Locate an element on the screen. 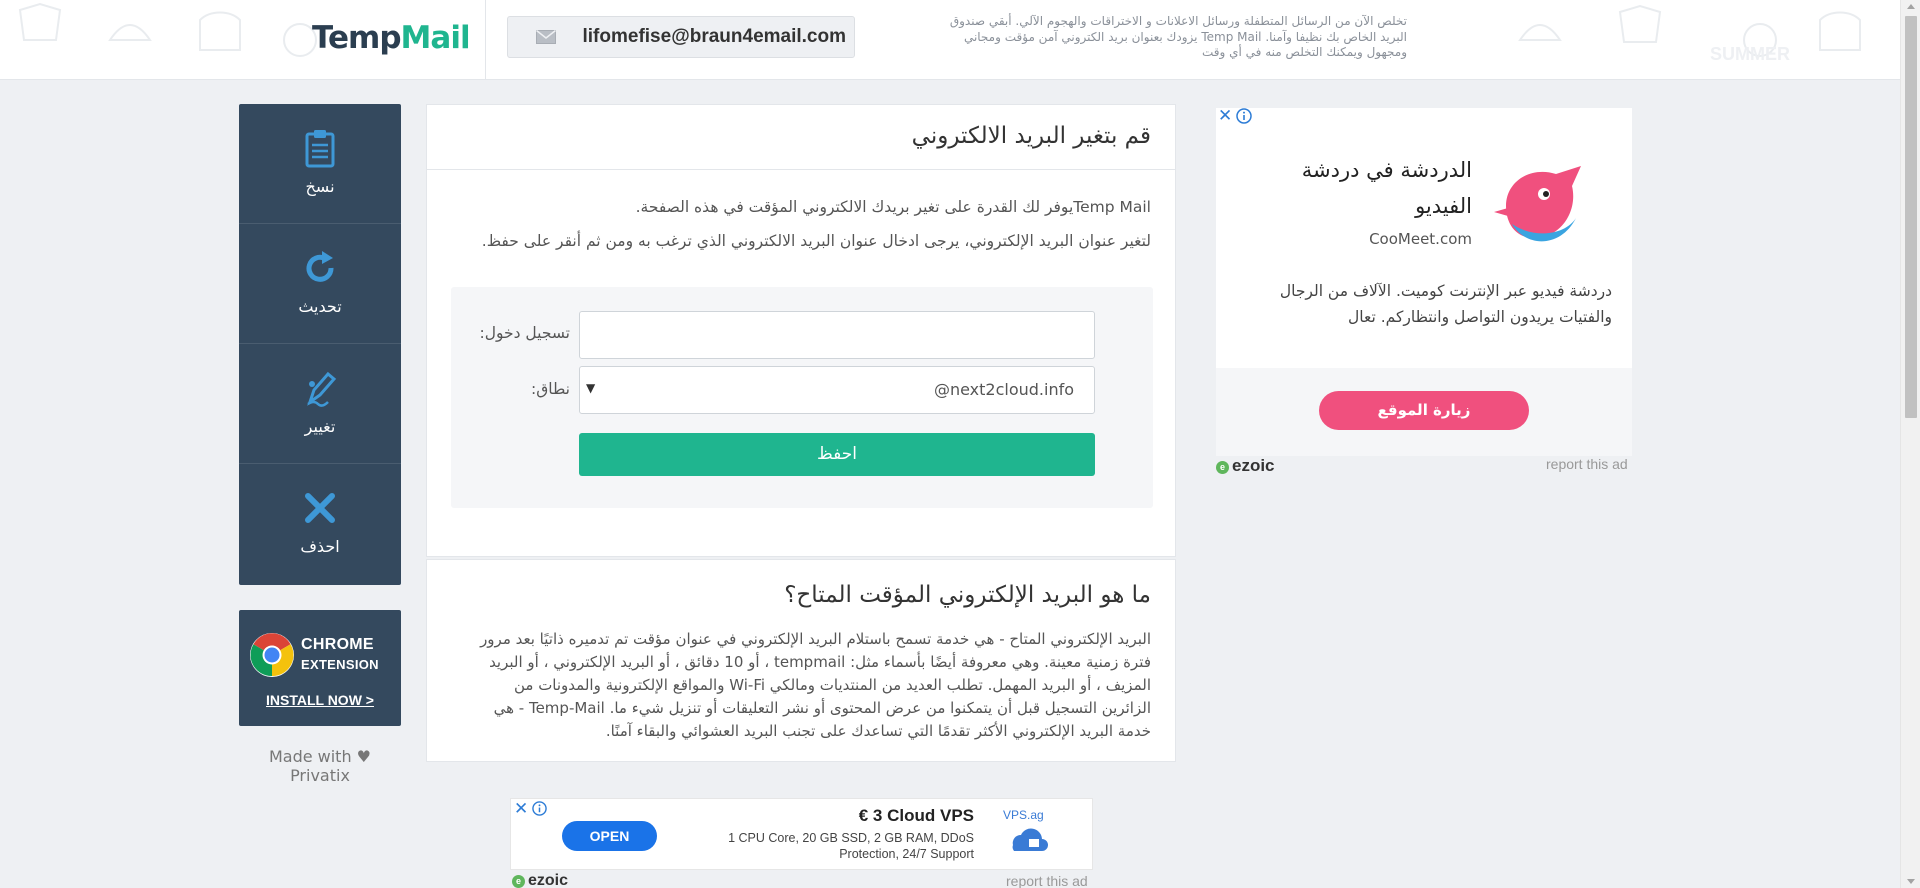  made-with-credit: Made with ♥ Privatix is located at coordinates (320, 766).